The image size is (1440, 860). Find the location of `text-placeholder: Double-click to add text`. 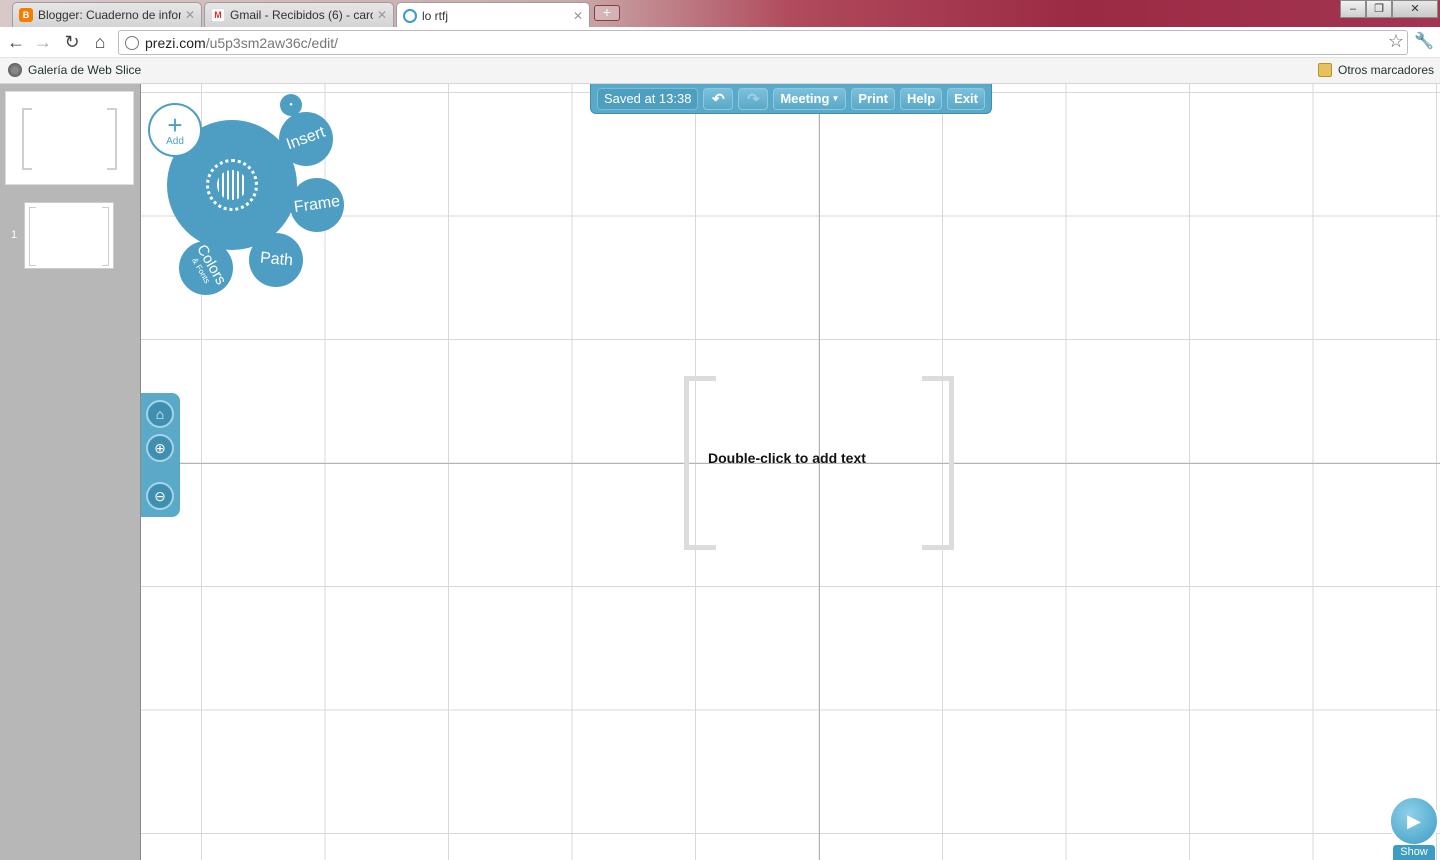

text-placeholder: Double-click to add text is located at coordinates (787, 458).